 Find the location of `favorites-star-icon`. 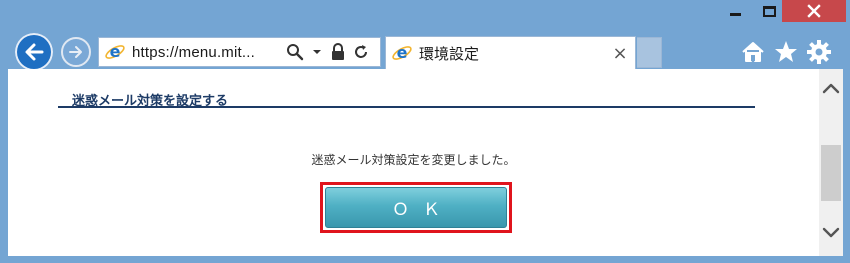

favorites-star-icon is located at coordinates (786, 52).